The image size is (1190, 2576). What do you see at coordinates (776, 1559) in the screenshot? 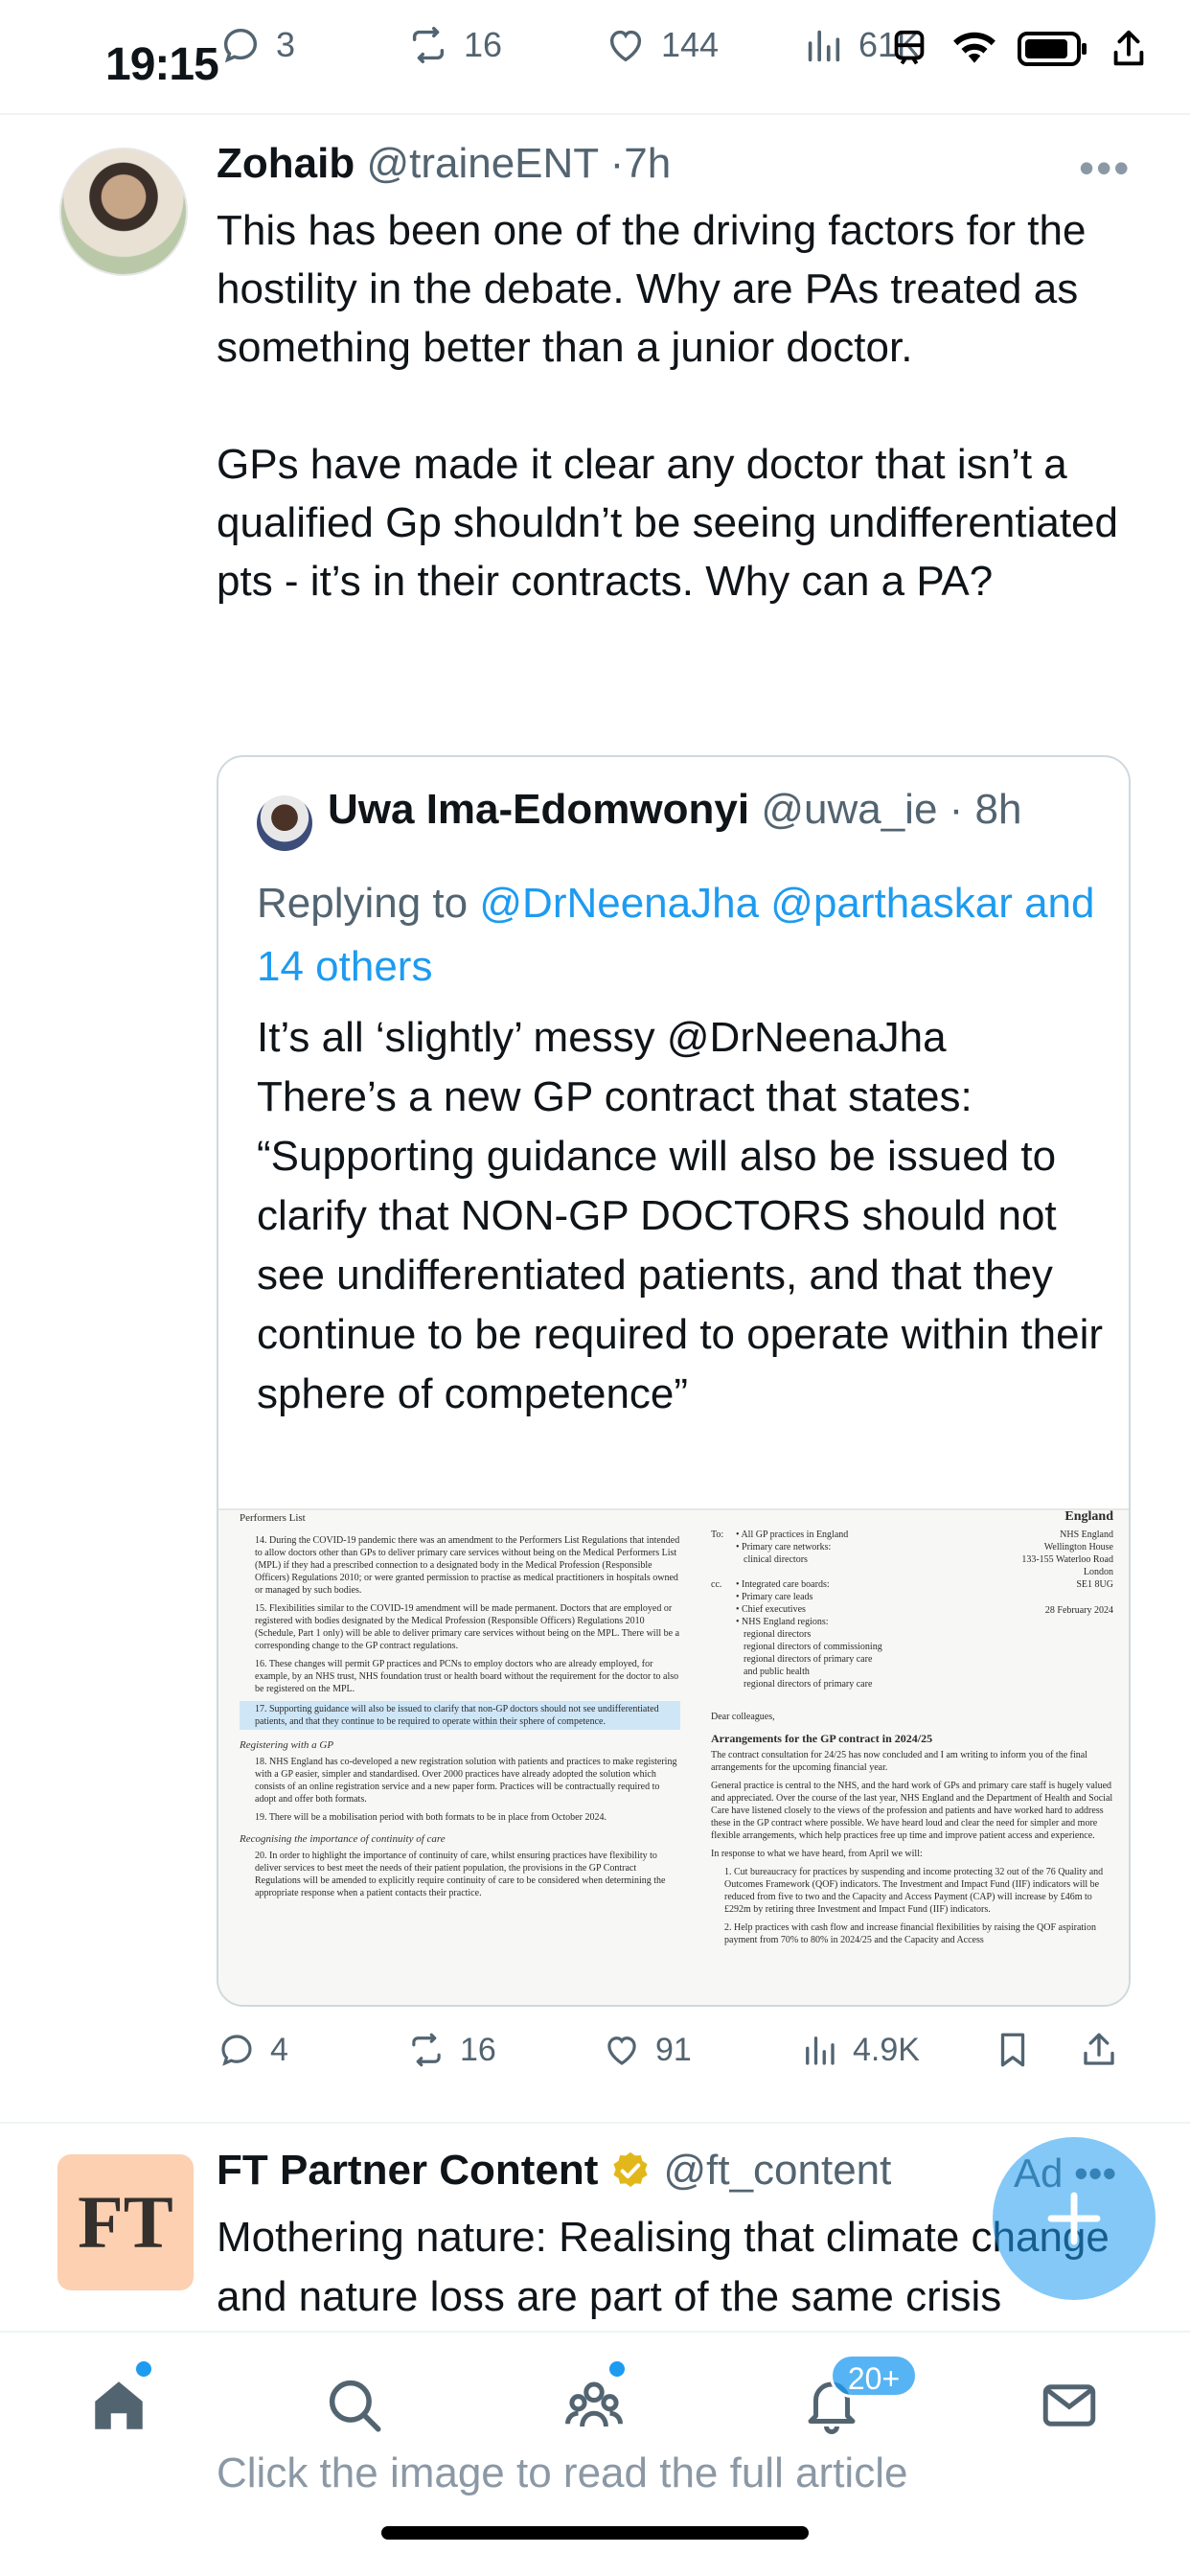
I see `document-to-line: clinical directors` at bounding box center [776, 1559].